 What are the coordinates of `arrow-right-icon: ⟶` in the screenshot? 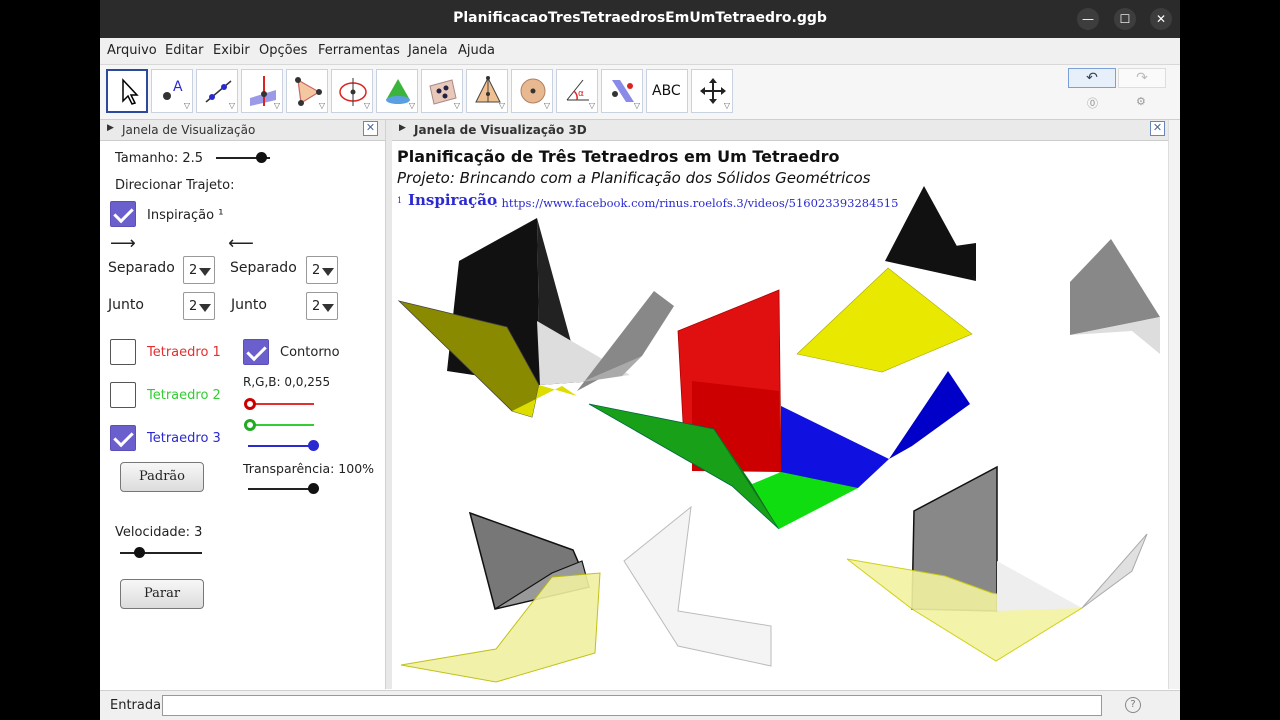 It's located at (123, 243).